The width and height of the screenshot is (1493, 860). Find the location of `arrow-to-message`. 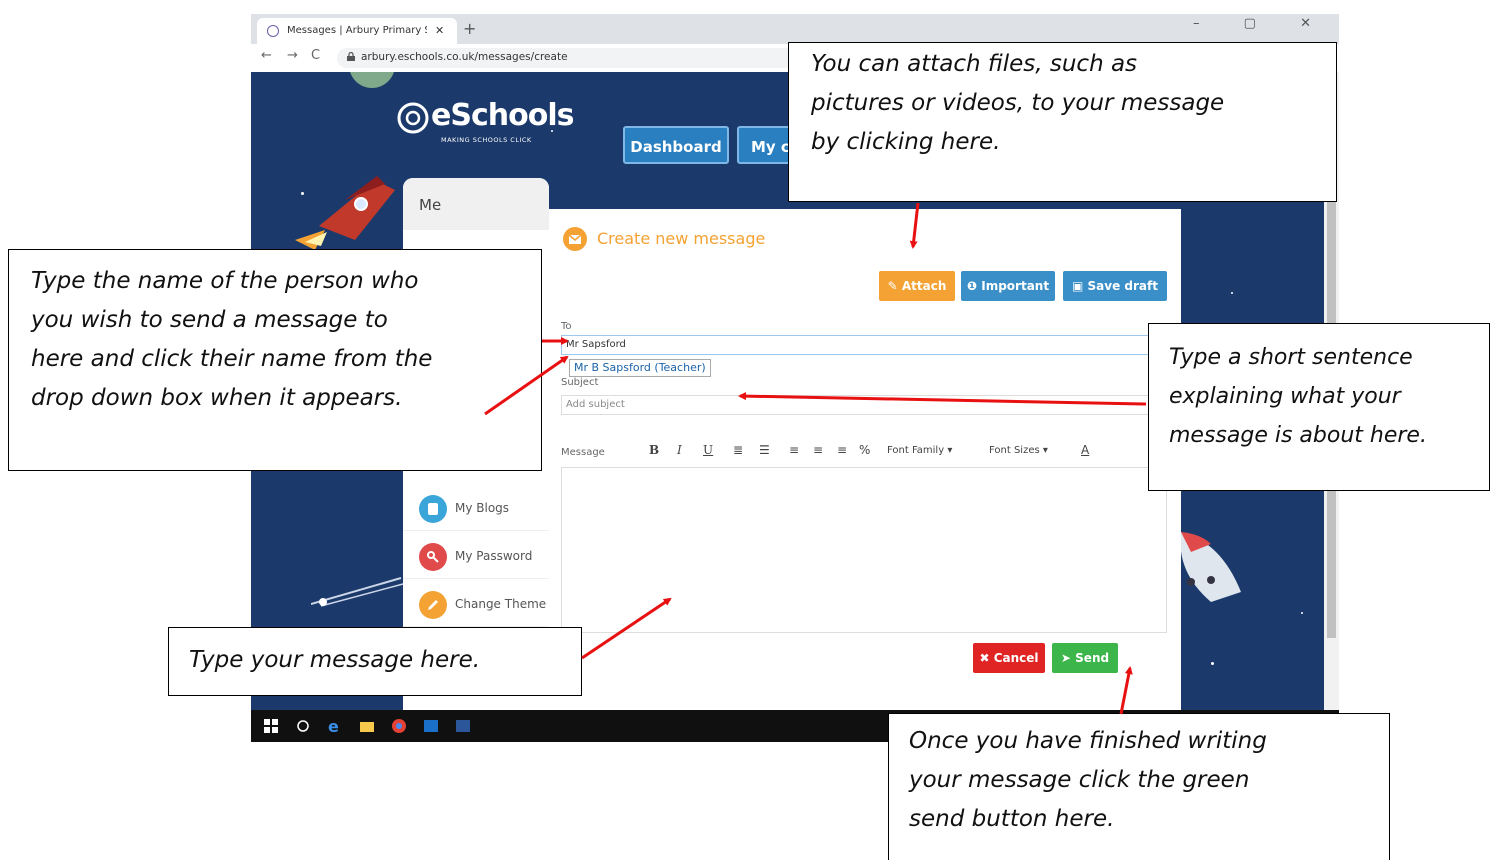

arrow-to-message is located at coordinates (626, 628).